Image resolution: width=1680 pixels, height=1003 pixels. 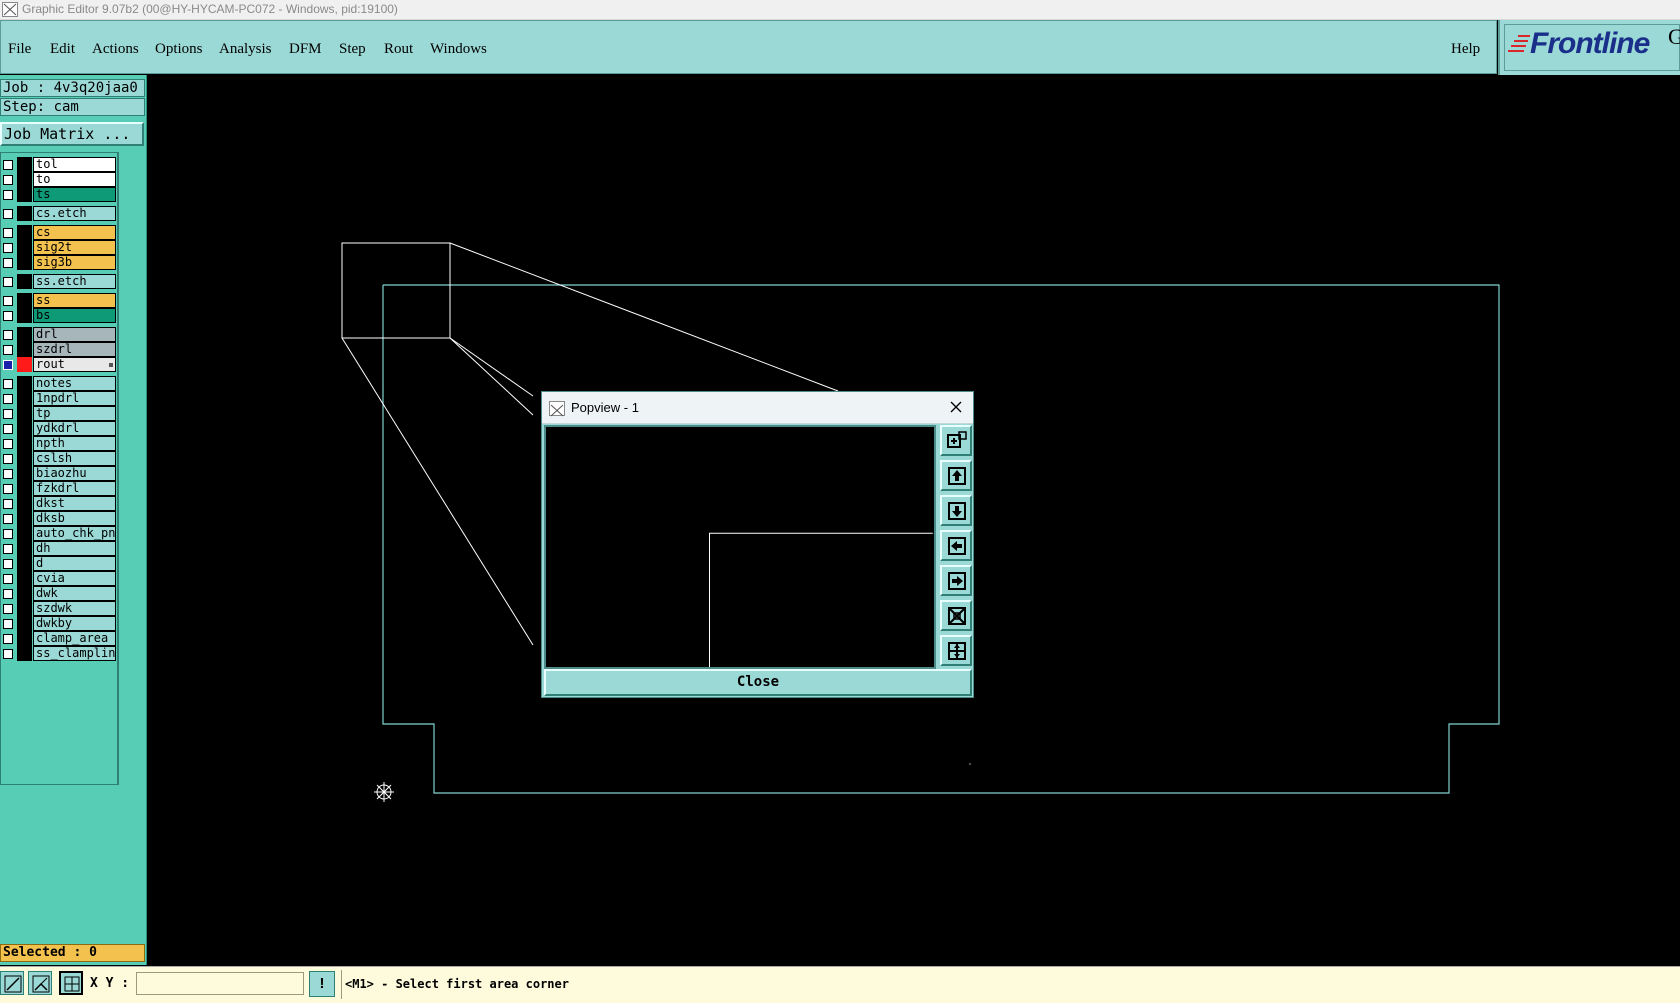 What do you see at coordinates (71, 983) in the screenshot?
I see `grid-mode-button` at bounding box center [71, 983].